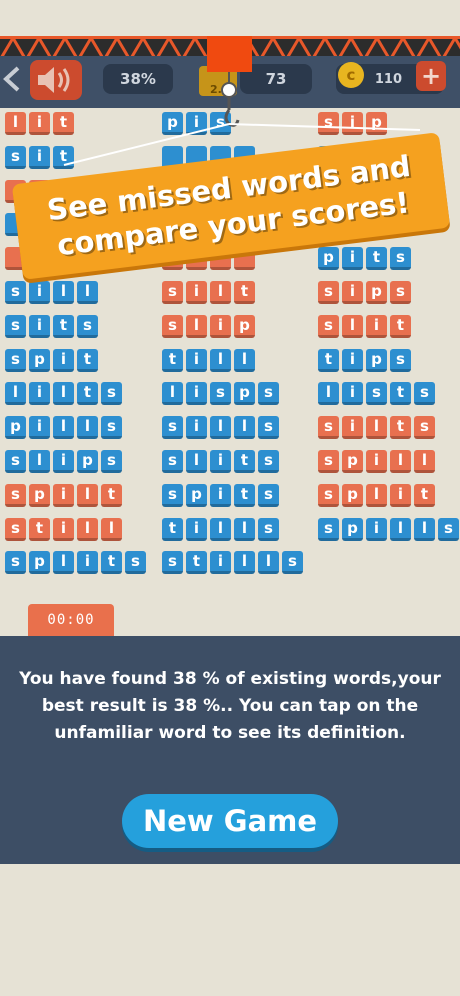 The height and width of the screenshot is (996, 460). I want to click on word-entry: spill, so click(376, 461).